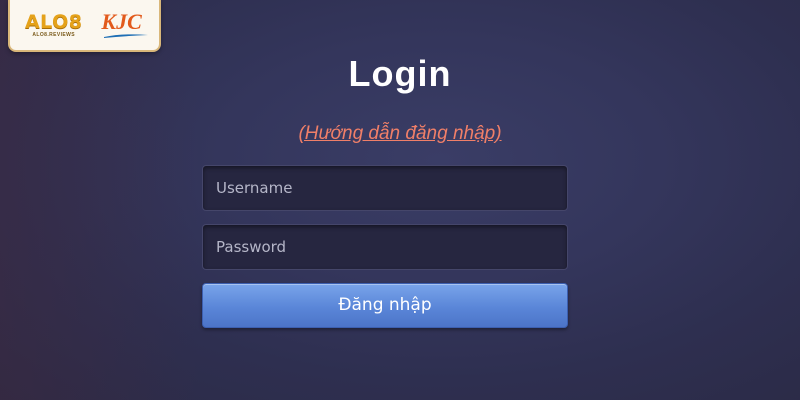 The height and width of the screenshot is (400, 800). What do you see at coordinates (385, 305) in the screenshot?
I see `login-button: Đăng nhập` at bounding box center [385, 305].